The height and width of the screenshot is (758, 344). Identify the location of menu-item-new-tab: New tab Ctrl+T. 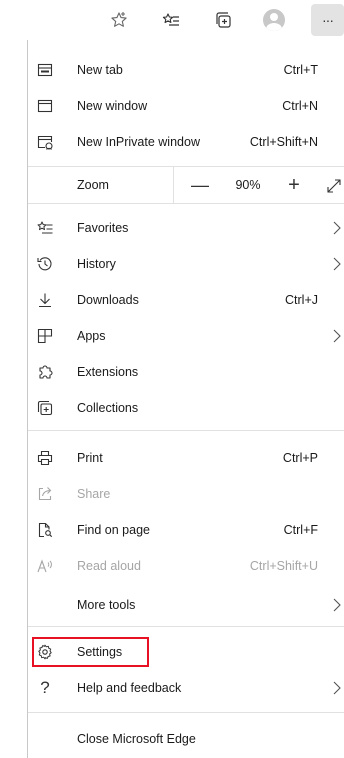
(186, 70).